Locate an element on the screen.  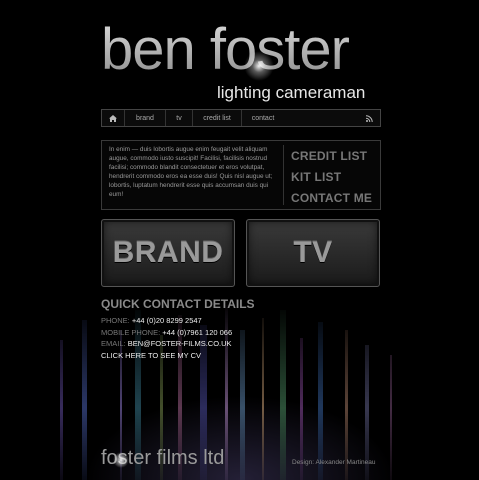
mobile-label: MOBILE PHONE: is located at coordinates (131, 332).